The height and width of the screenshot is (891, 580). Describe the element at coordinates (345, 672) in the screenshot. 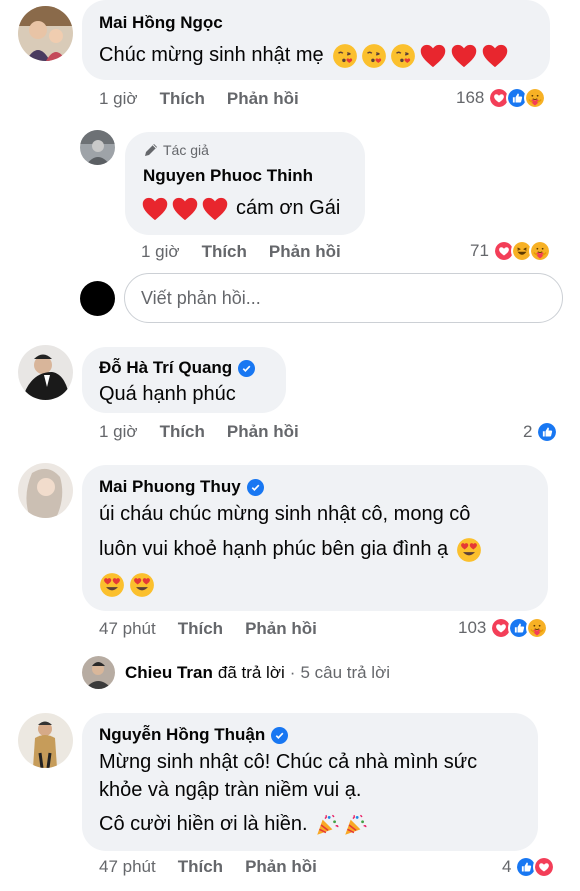

I see `reply-count: 5 câu trả lời` at that location.